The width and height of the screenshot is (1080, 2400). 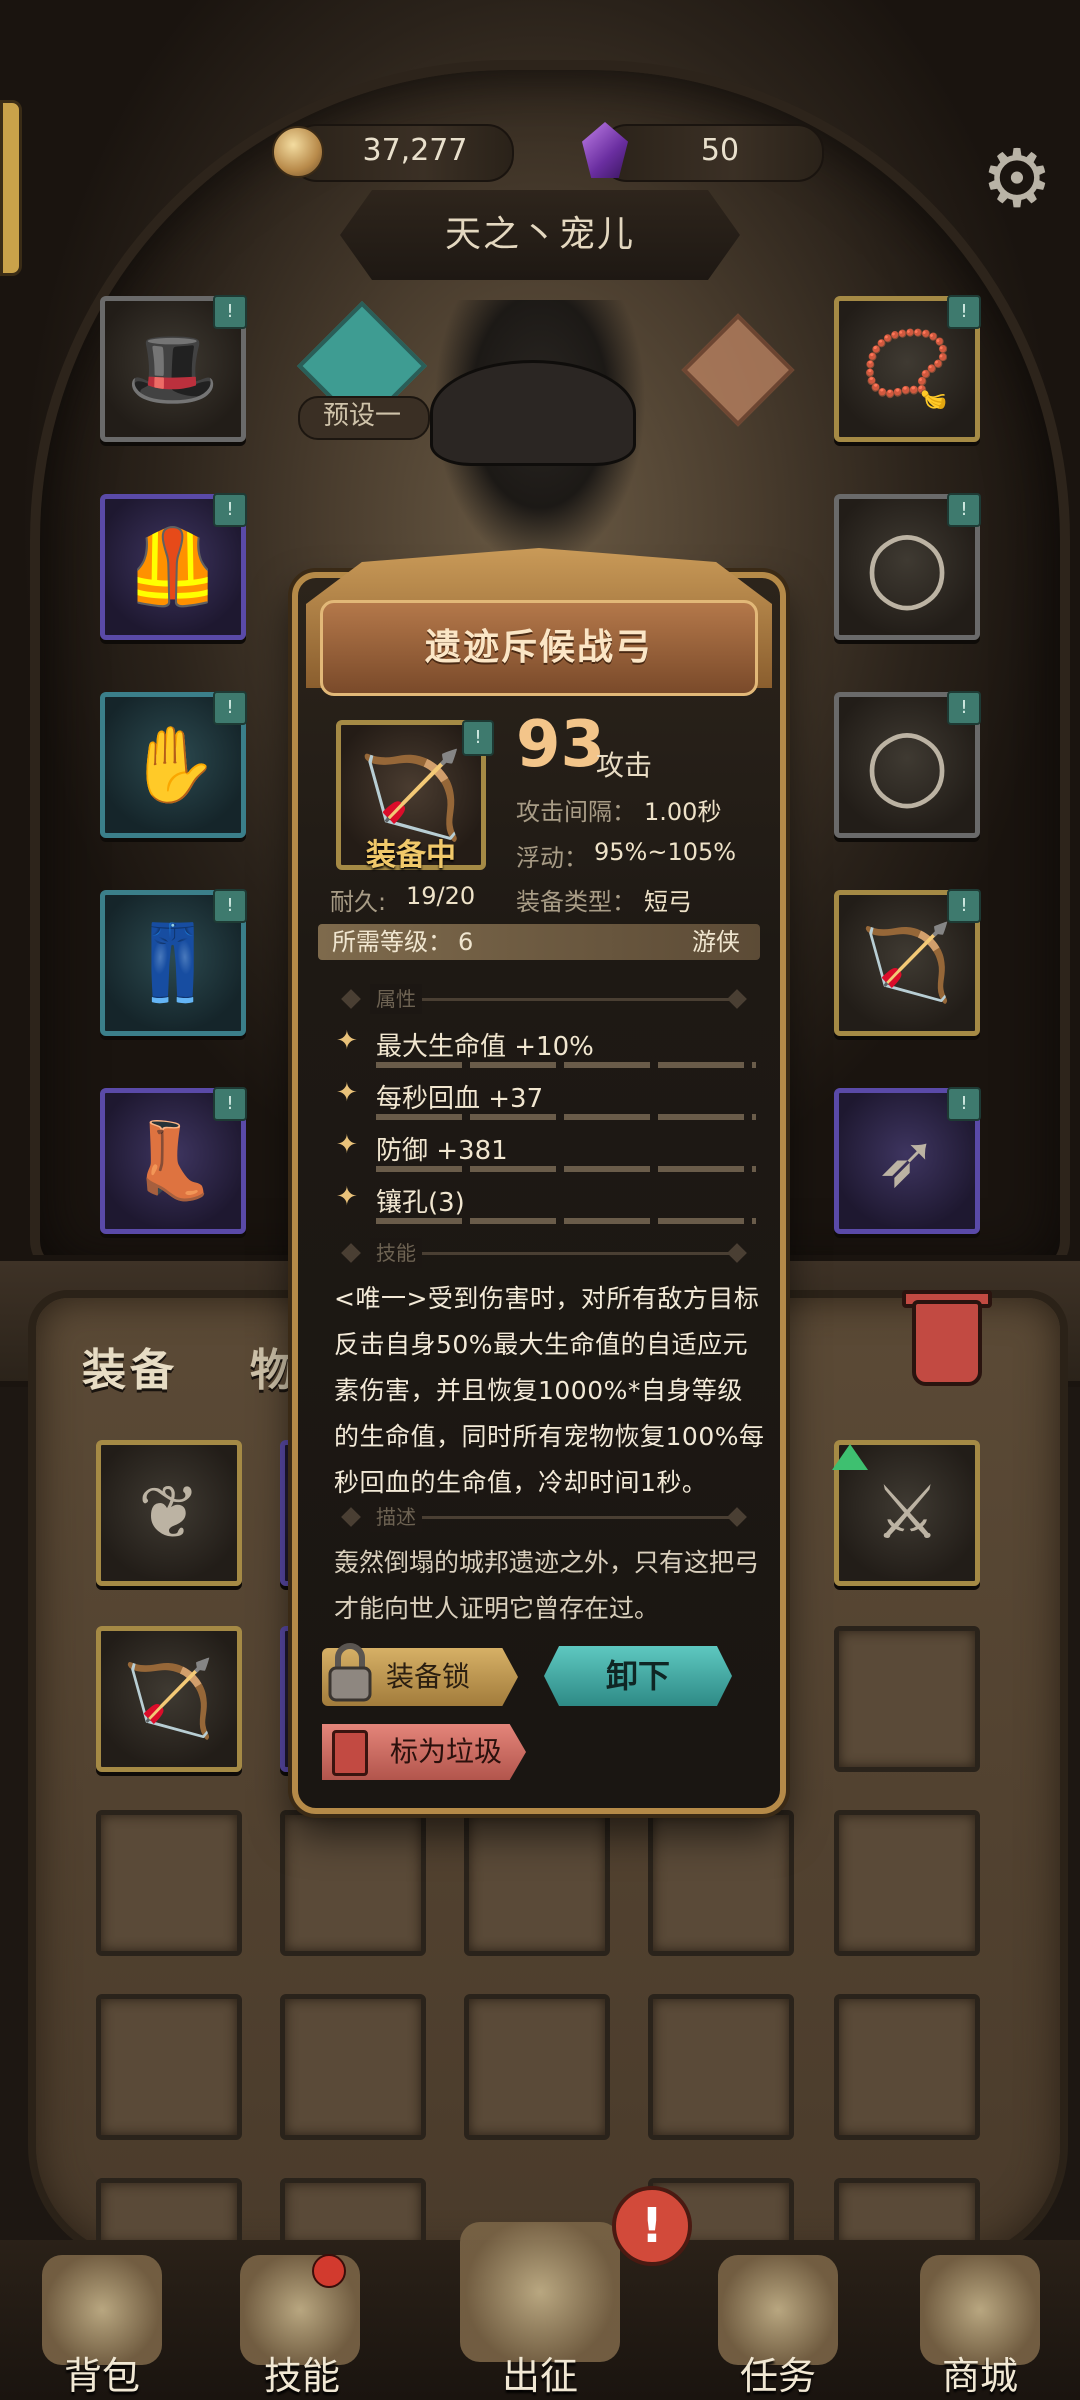 What do you see at coordinates (980, 2372) in the screenshot?
I see `nav-shop: 商城` at bounding box center [980, 2372].